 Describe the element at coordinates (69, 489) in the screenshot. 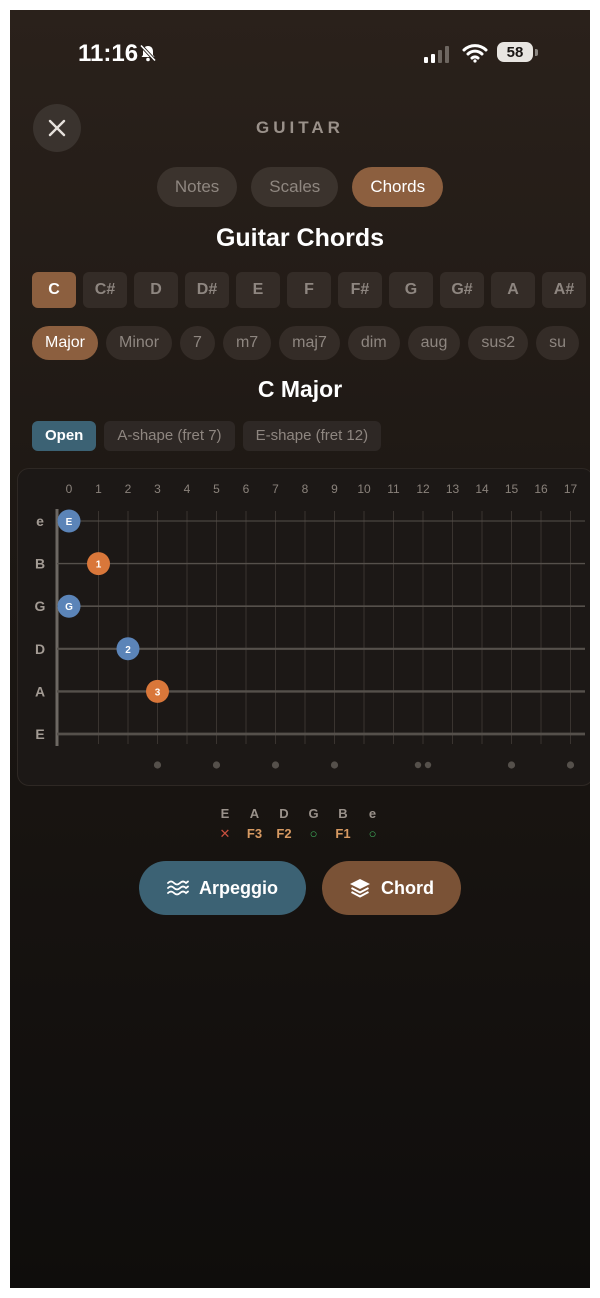

I see `fret-number: 0` at that location.